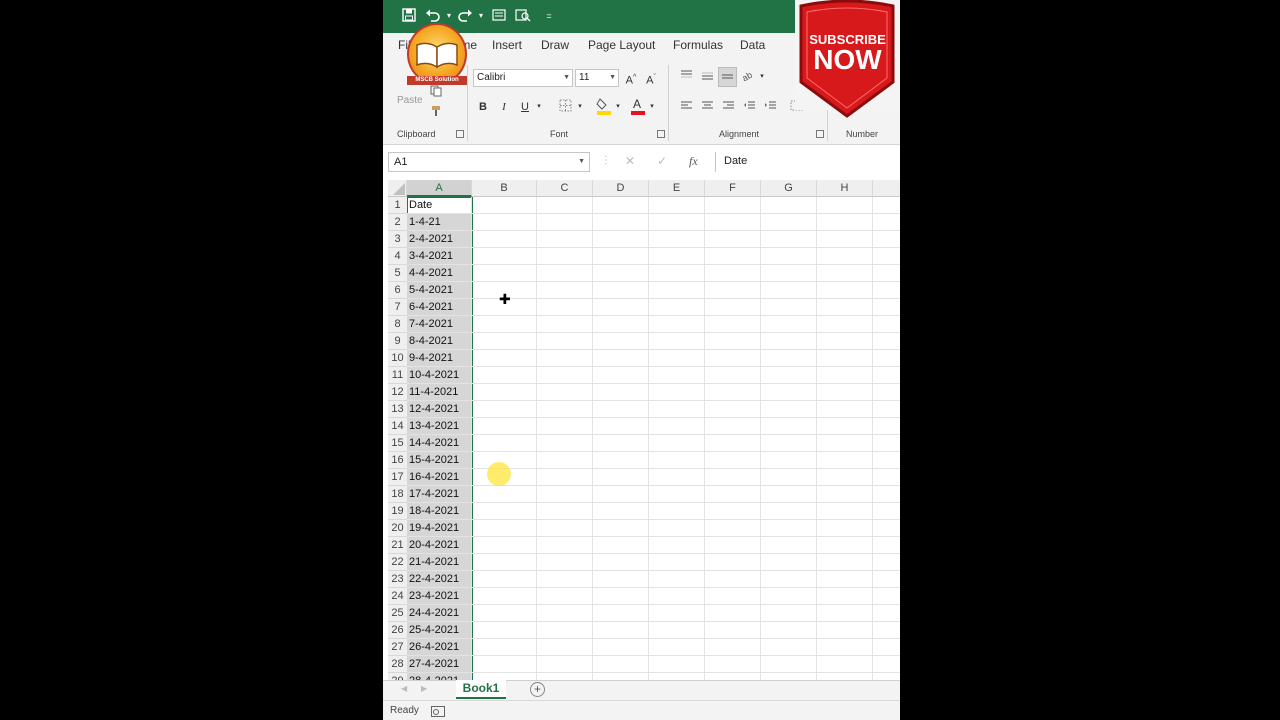  What do you see at coordinates (439, 676) in the screenshot?
I see `cell-a: 28-4-2021` at bounding box center [439, 676].